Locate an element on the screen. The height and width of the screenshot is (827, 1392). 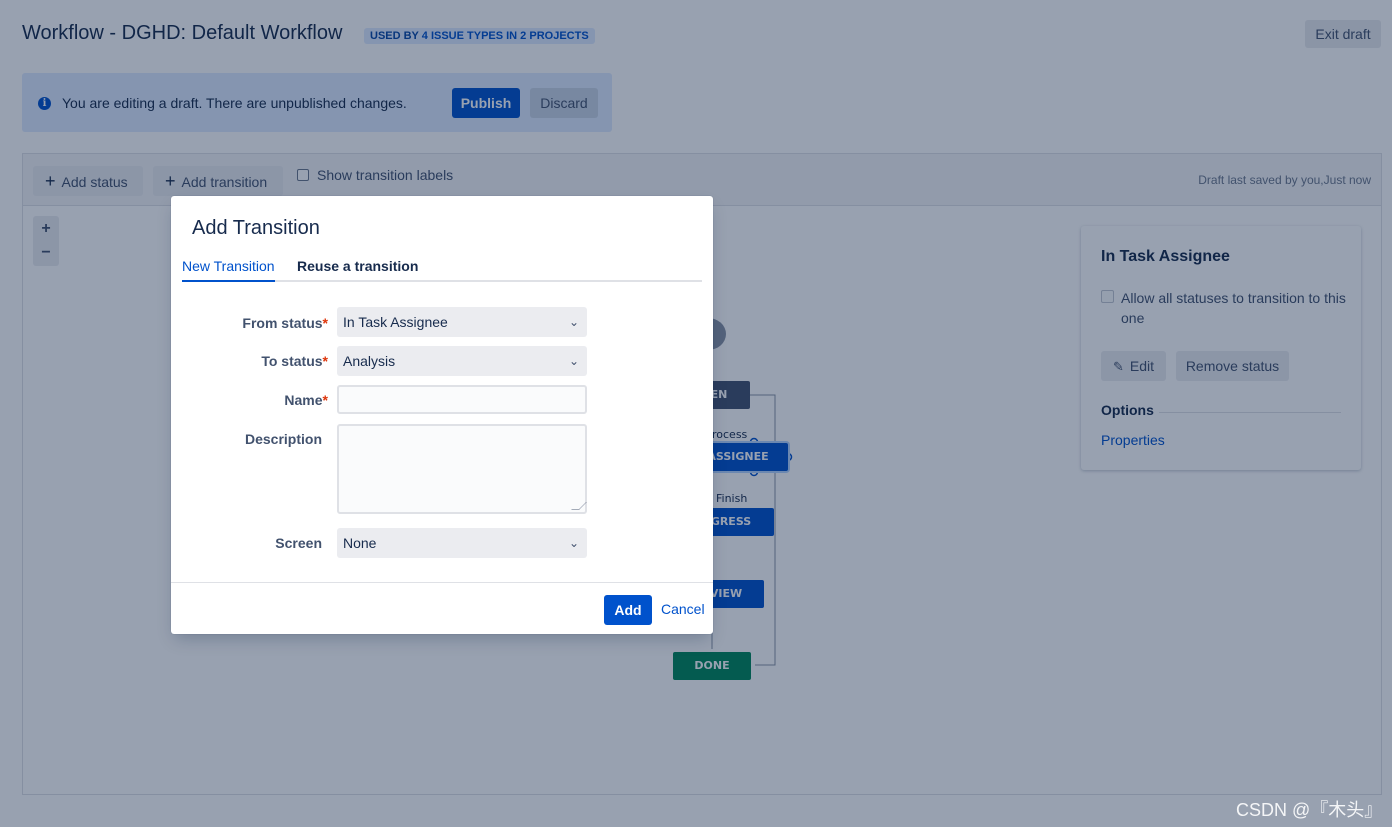
cancel-link: Cancel is located at coordinates (683, 609).